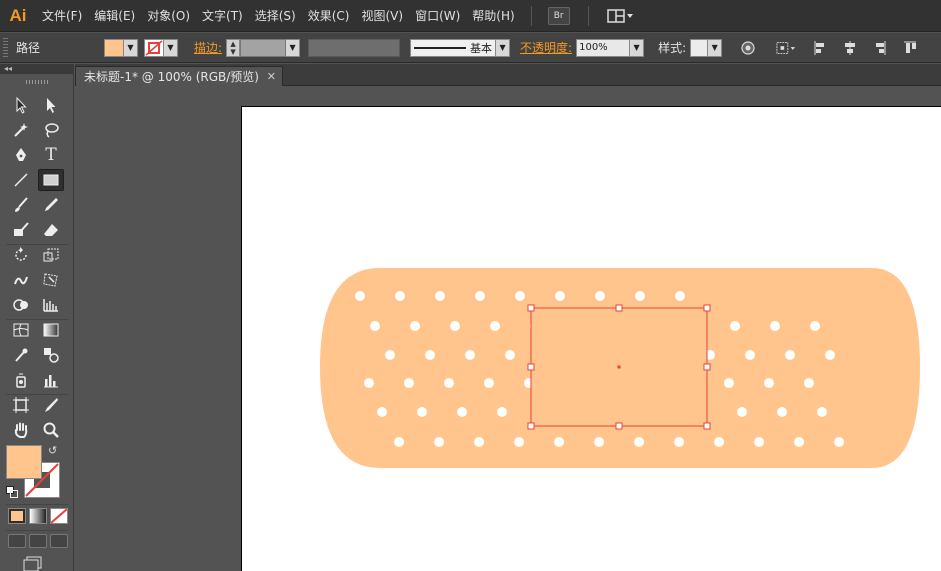  What do you see at coordinates (880, 48) in the screenshot?
I see `align-right-icon` at bounding box center [880, 48].